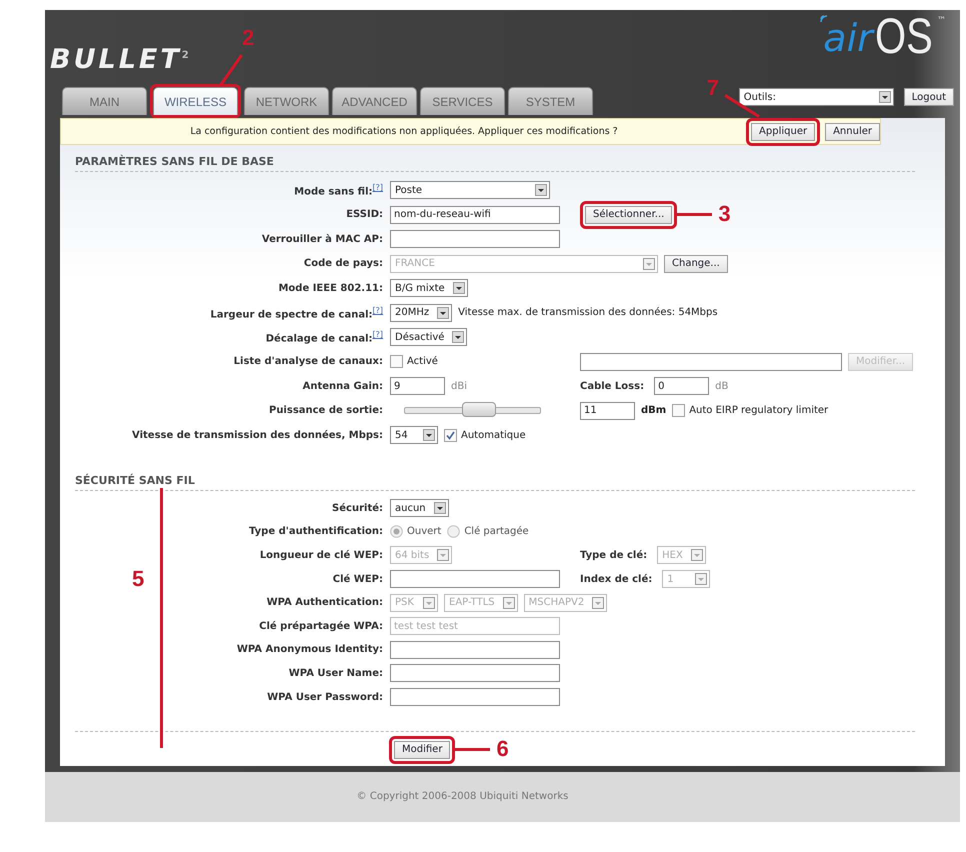 The height and width of the screenshot is (852, 966). Describe the element at coordinates (291, 314) in the screenshot. I see `field-label: Largeur de spectre de canal:` at that location.